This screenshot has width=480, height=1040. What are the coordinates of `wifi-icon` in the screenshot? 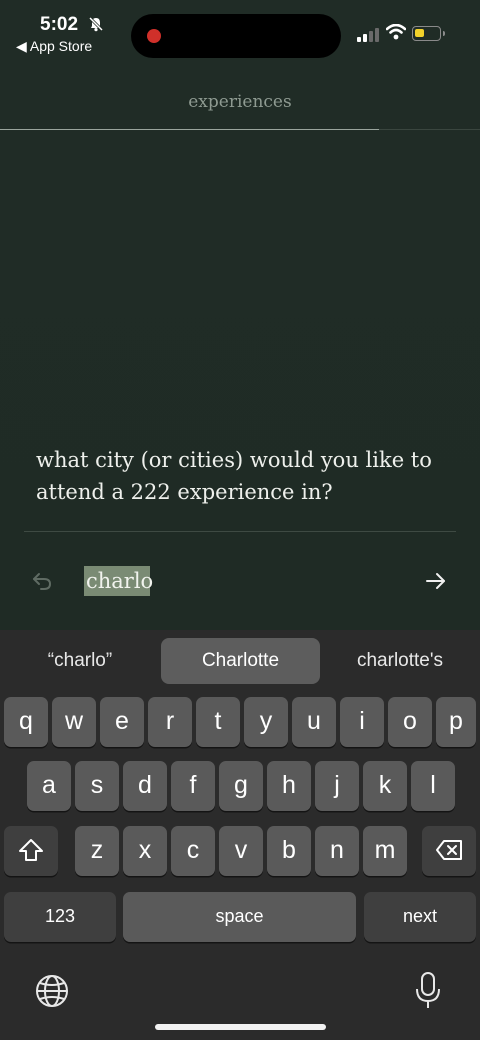 It's located at (396, 34).